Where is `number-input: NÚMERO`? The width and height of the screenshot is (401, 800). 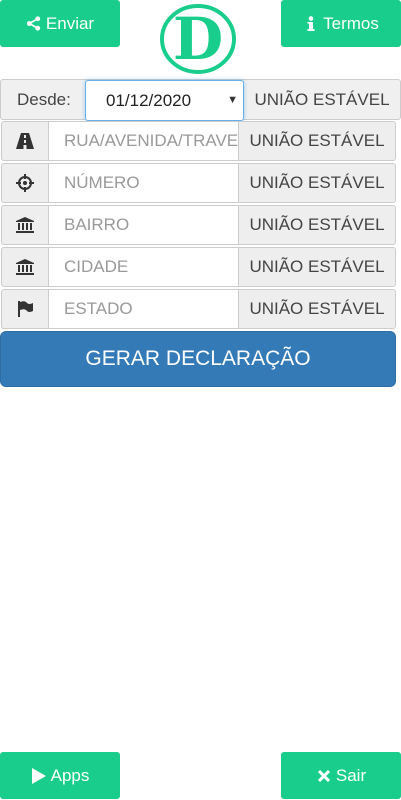
number-input: NÚMERO is located at coordinates (144, 183).